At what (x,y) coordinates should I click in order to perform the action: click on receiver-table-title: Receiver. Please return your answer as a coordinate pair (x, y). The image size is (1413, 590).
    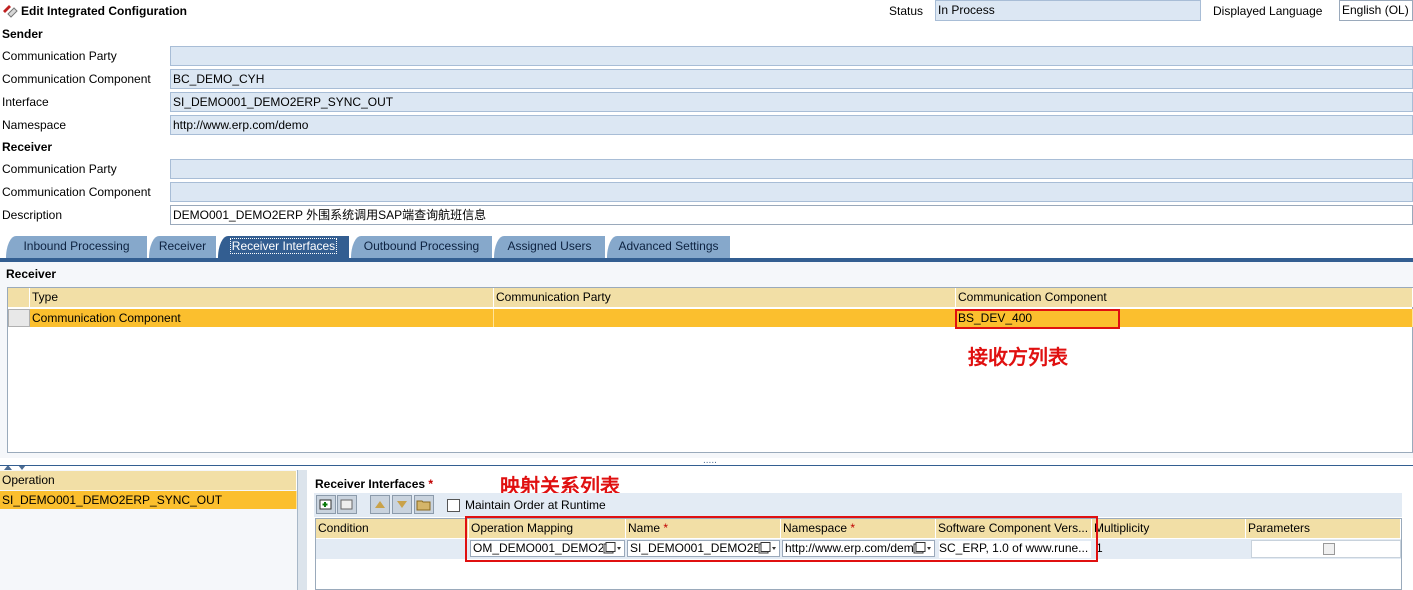
    Looking at the image, I should click on (31, 274).